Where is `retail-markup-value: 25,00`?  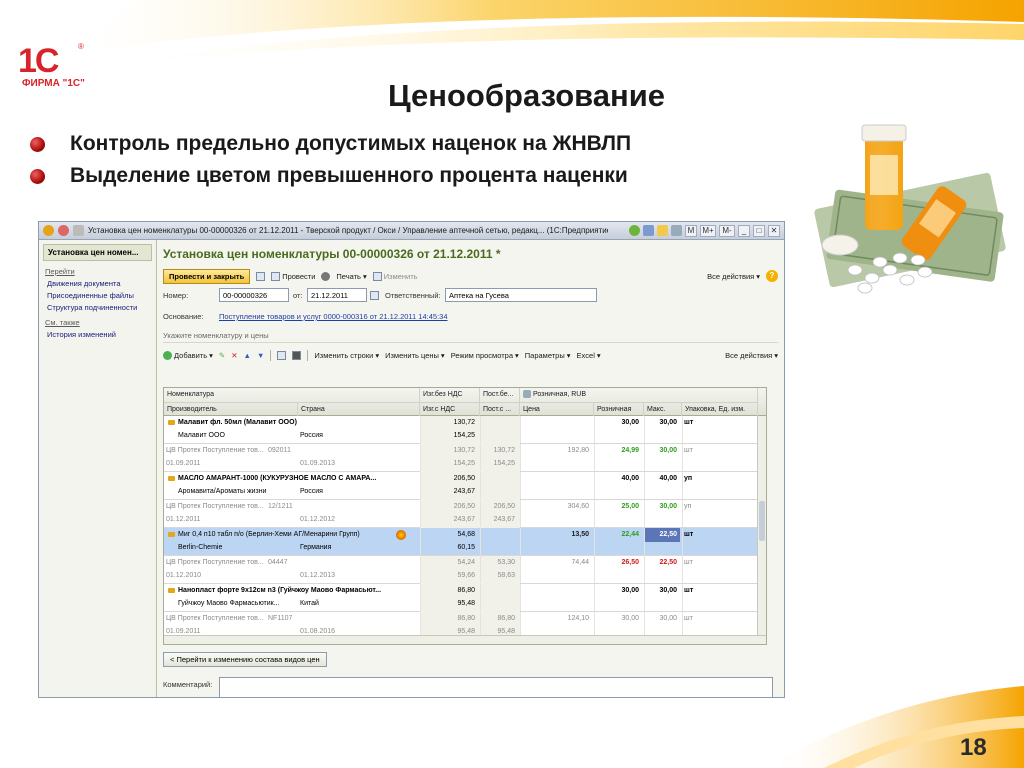
retail-markup-value: 25,00 is located at coordinates (630, 506).